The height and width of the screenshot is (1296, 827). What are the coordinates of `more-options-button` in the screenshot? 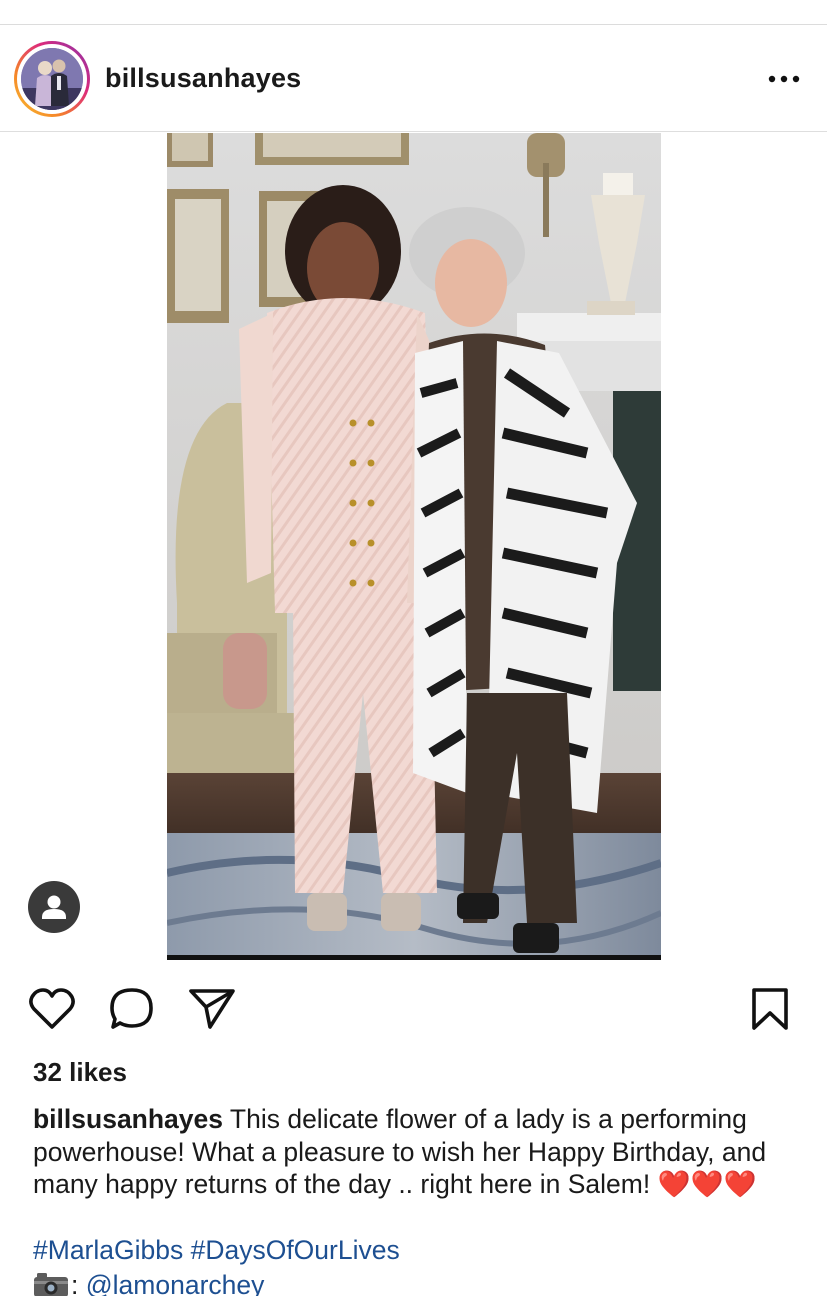 It's located at (784, 79).